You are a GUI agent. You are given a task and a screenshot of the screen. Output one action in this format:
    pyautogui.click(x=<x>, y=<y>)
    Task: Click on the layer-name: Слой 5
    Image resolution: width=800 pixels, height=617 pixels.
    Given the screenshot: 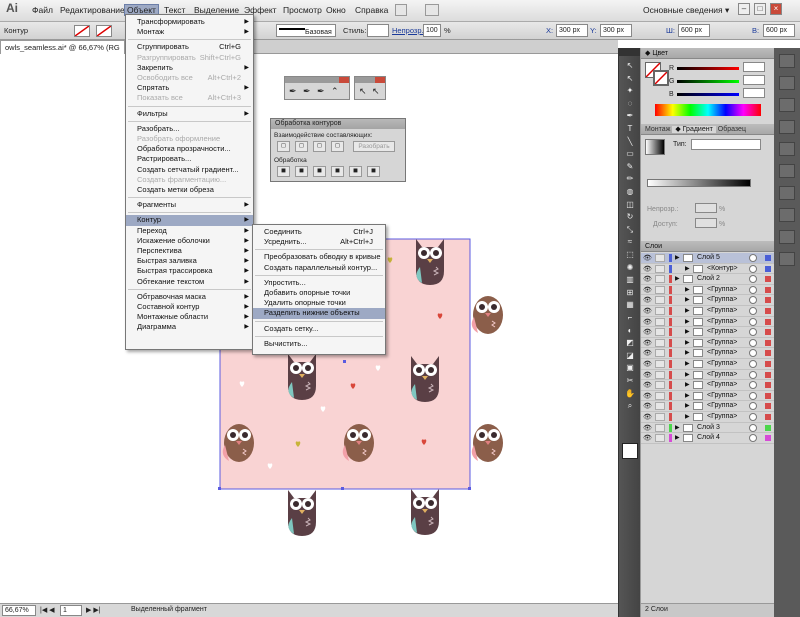 What is the action you would take?
    pyautogui.click(x=708, y=258)
    